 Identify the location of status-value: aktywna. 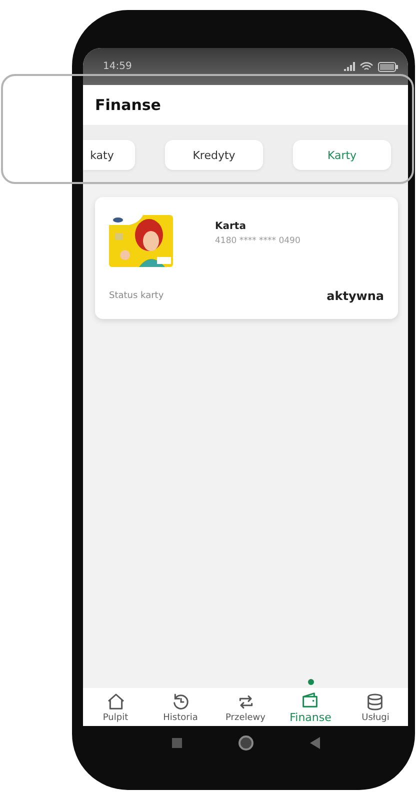
(355, 296).